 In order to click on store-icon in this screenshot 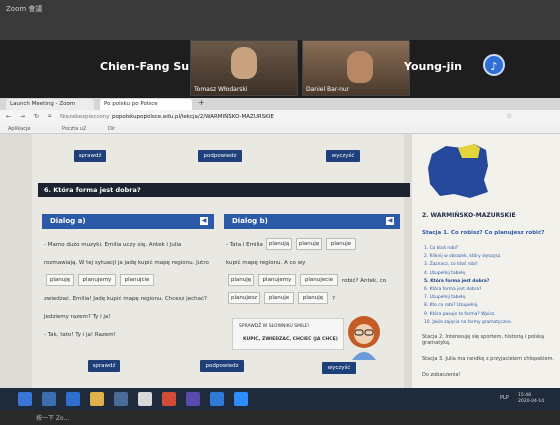, I will do `click(121, 399)`.